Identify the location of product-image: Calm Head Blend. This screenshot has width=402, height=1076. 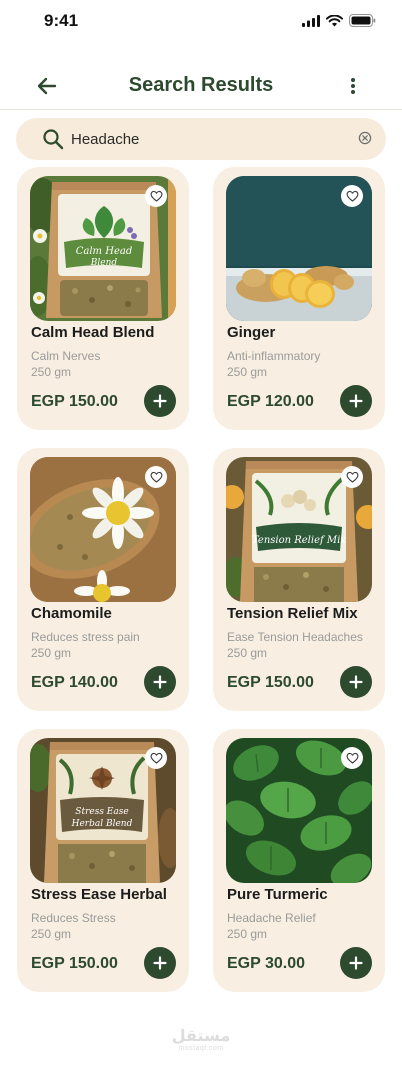
(103, 248).